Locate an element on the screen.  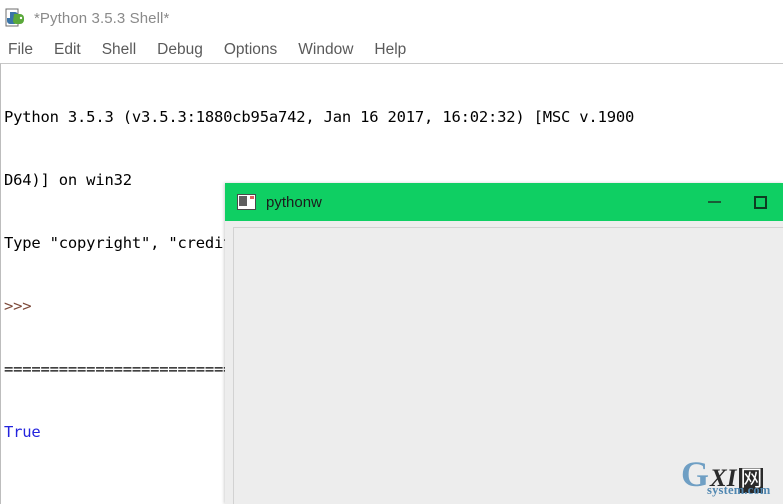
menu-item-debug: Debug is located at coordinates (185, 50).